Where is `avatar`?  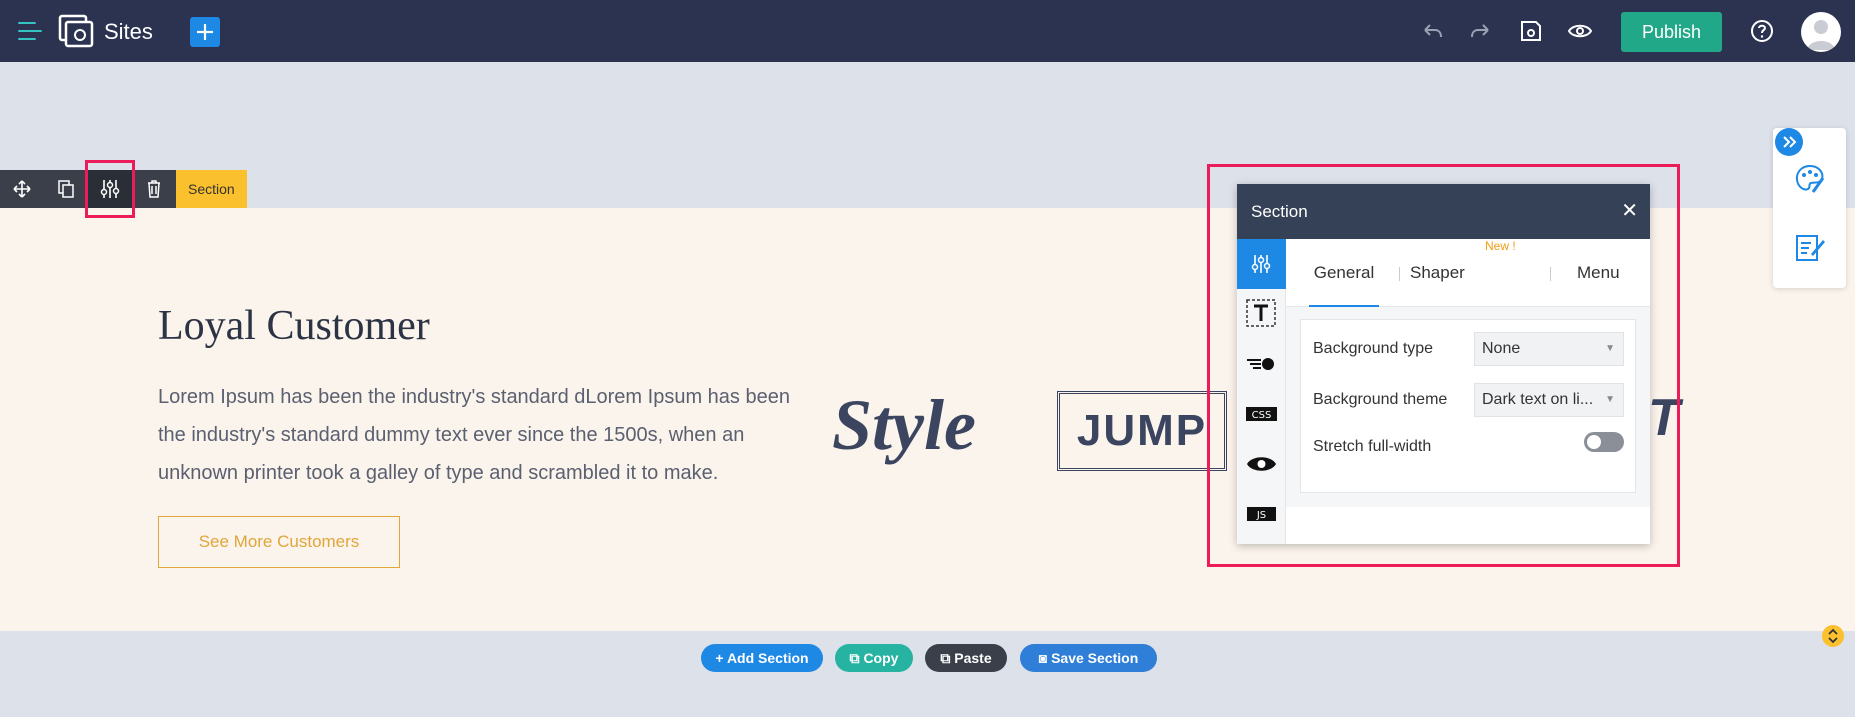 avatar is located at coordinates (1821, 32).